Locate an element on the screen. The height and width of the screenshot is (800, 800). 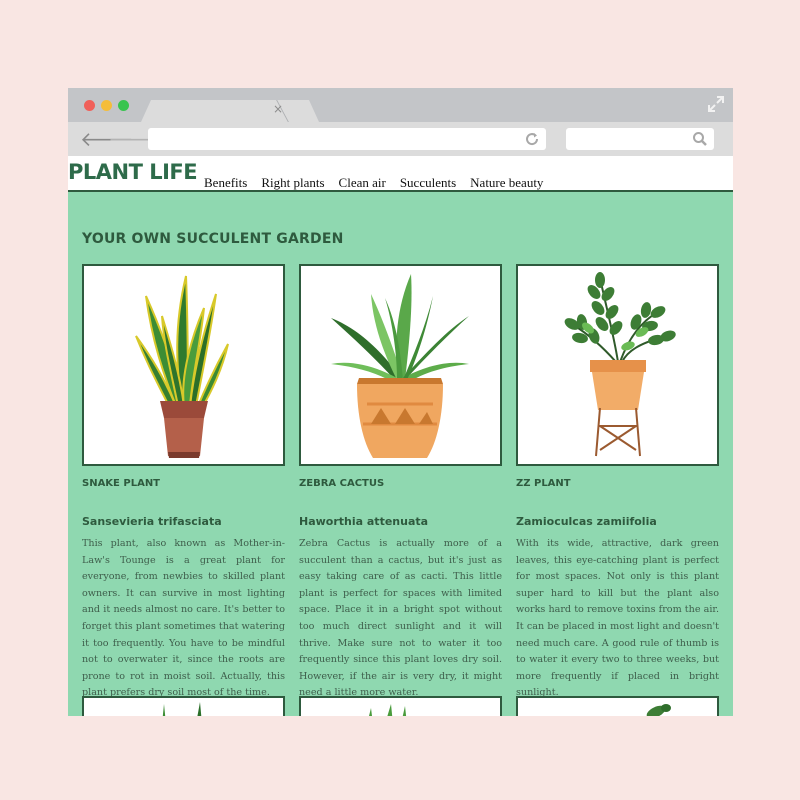
browser-toolbar: 🡐 🡒 is located at coordinates (400, 139).